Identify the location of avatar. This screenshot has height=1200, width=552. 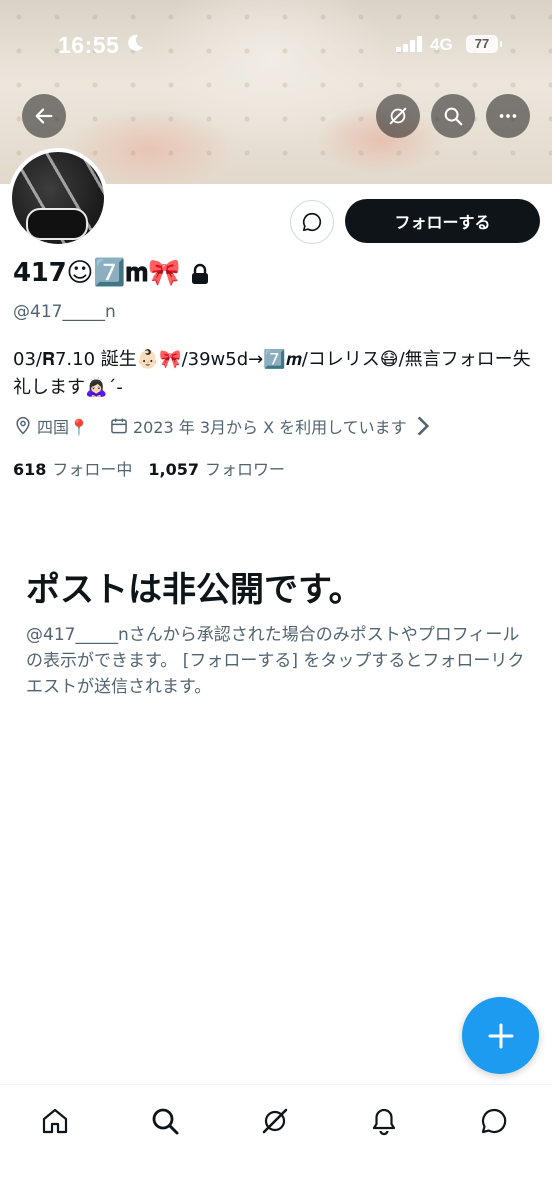
(58, 198).